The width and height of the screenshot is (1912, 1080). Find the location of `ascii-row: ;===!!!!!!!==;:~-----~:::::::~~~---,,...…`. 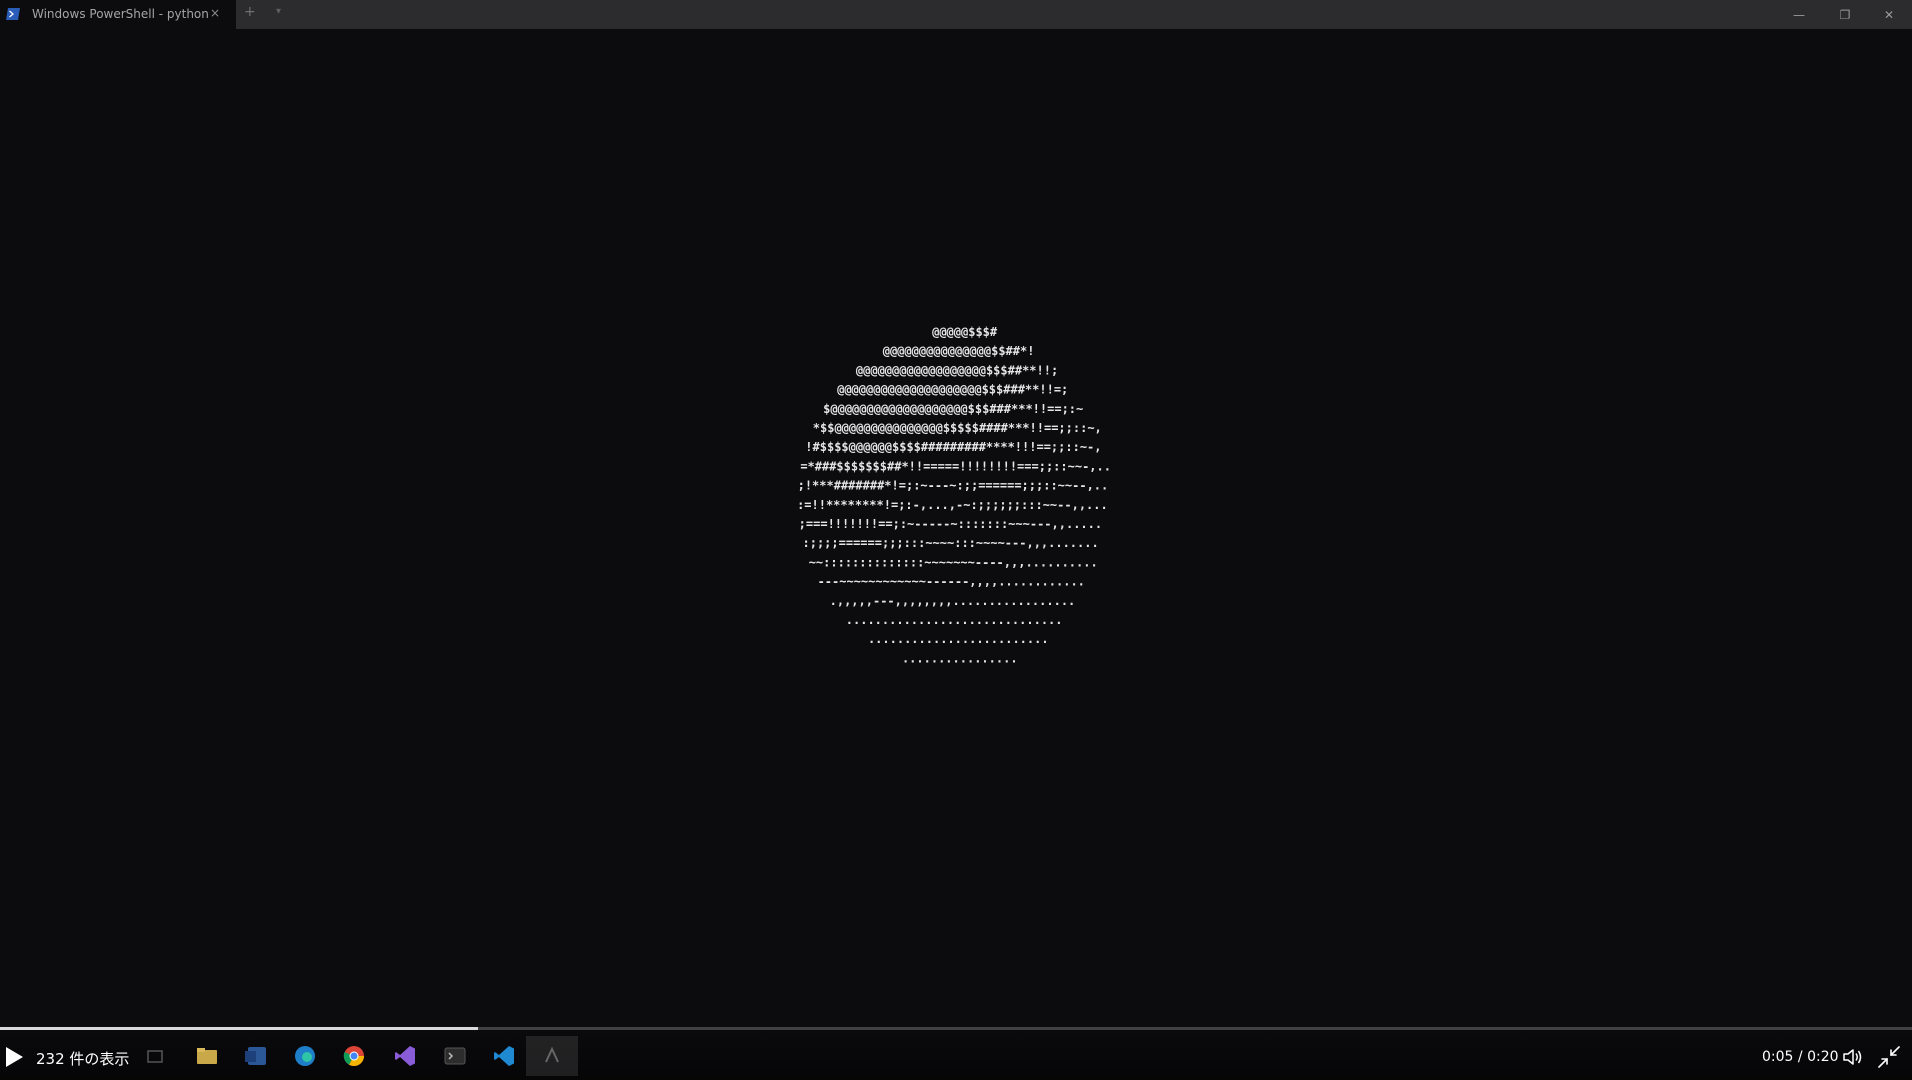

ascii-row: ;===!!!!!!!==;:~-----~:::::::~~~---,,...… is located at coordinates (950, 524).